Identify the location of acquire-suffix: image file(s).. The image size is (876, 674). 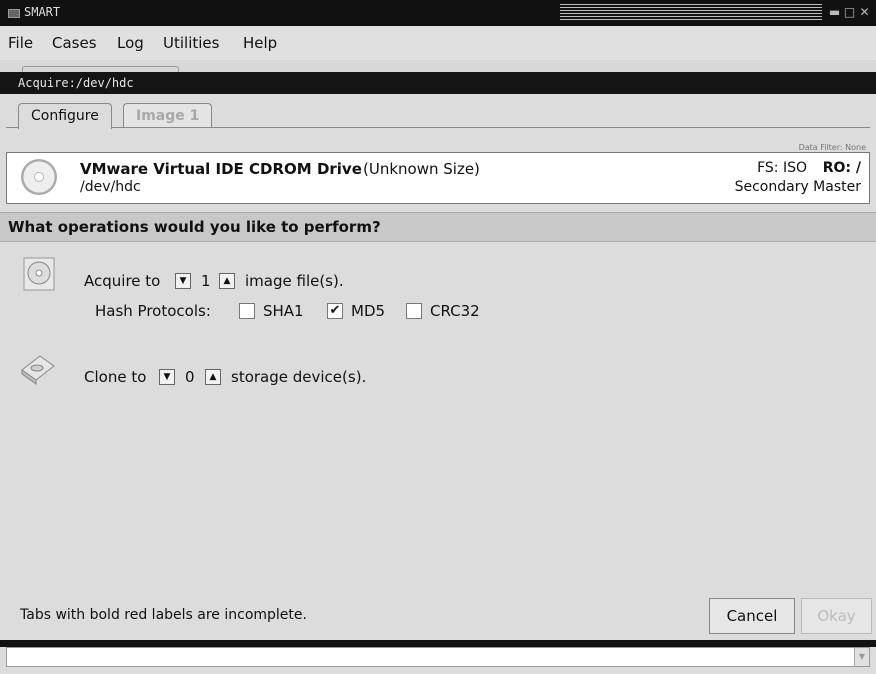
(294, 281).